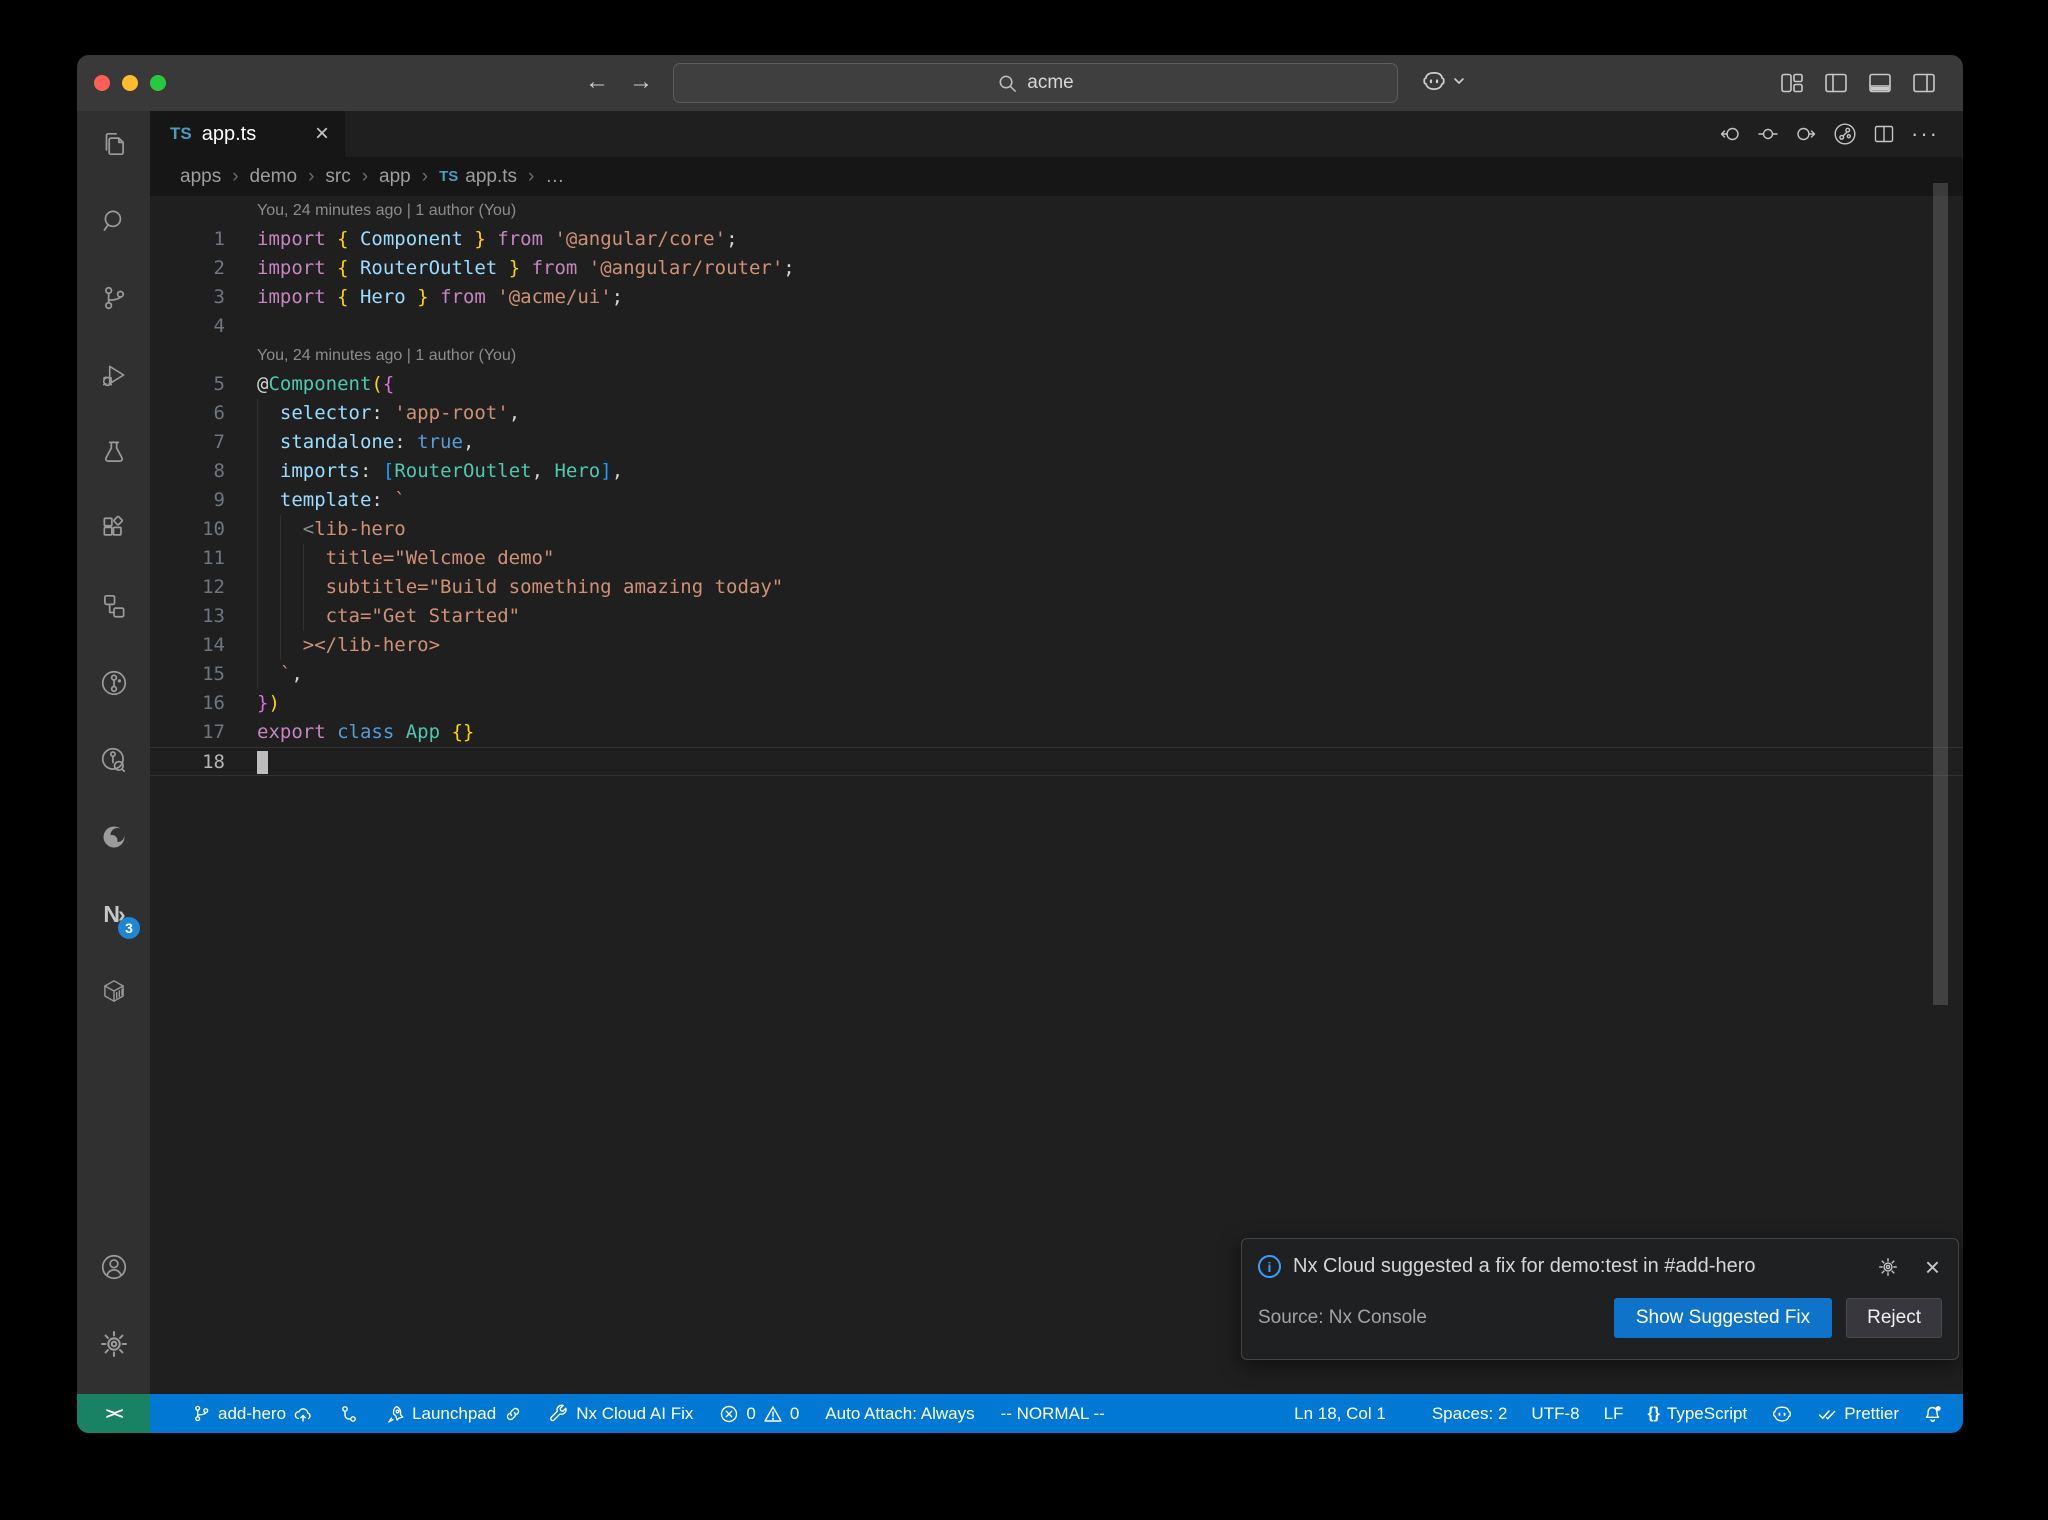  I want to click on copilot-menu-button, so click(1443, 83).